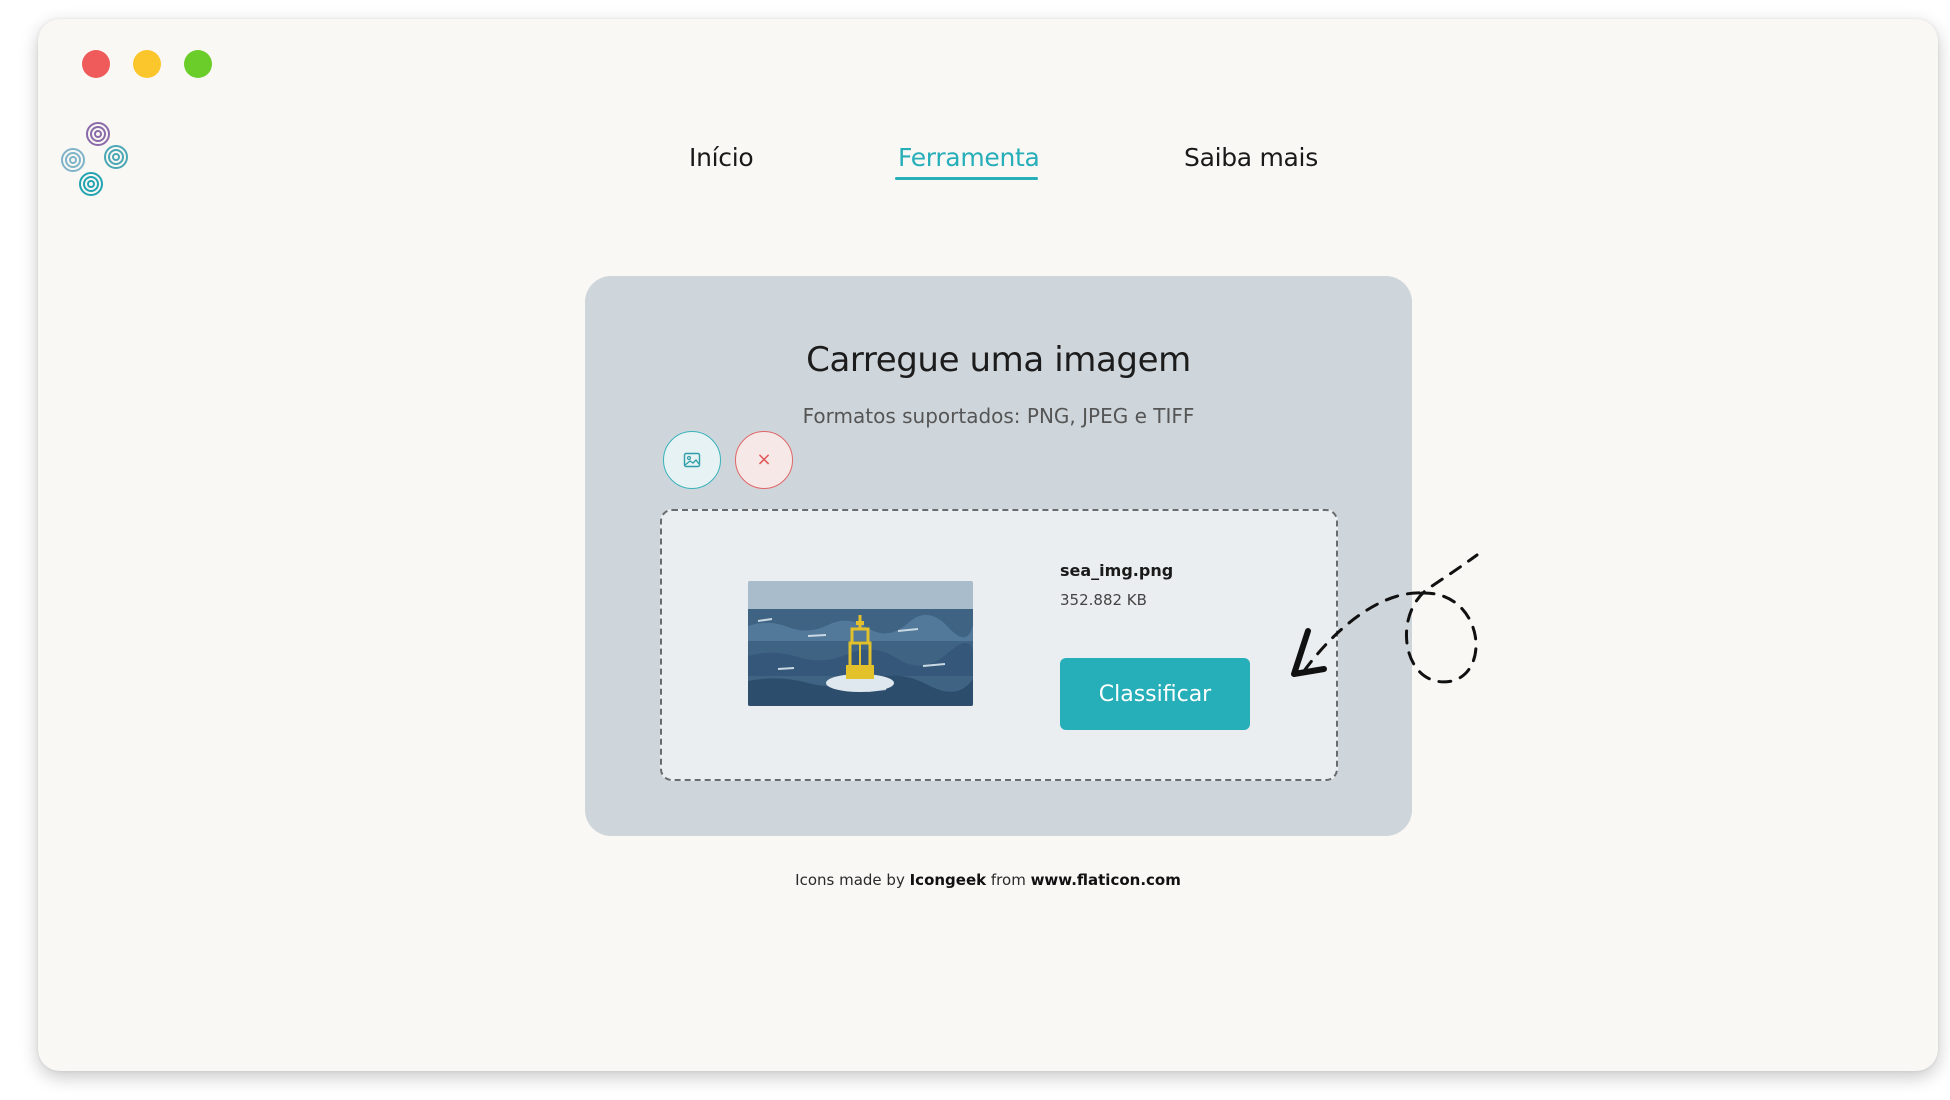 The height and width of the screenshot is (1100, 1950). Describe the element at coordinates (948, 880) in the screenshot. I see `credits-author-link: Icongeek` at that location.